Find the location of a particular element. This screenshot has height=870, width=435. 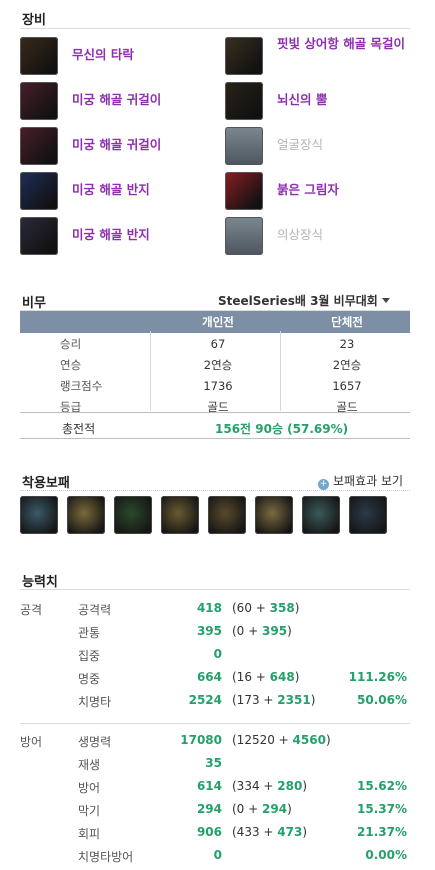

bimu-solo-value: 1736 is located at coordinates (218, 385).